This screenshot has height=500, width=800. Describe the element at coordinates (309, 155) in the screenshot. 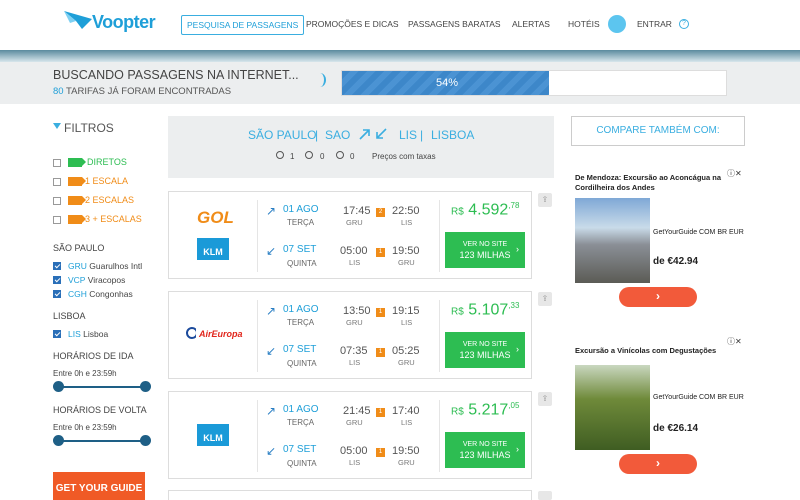

I see `child-icon` at that location.